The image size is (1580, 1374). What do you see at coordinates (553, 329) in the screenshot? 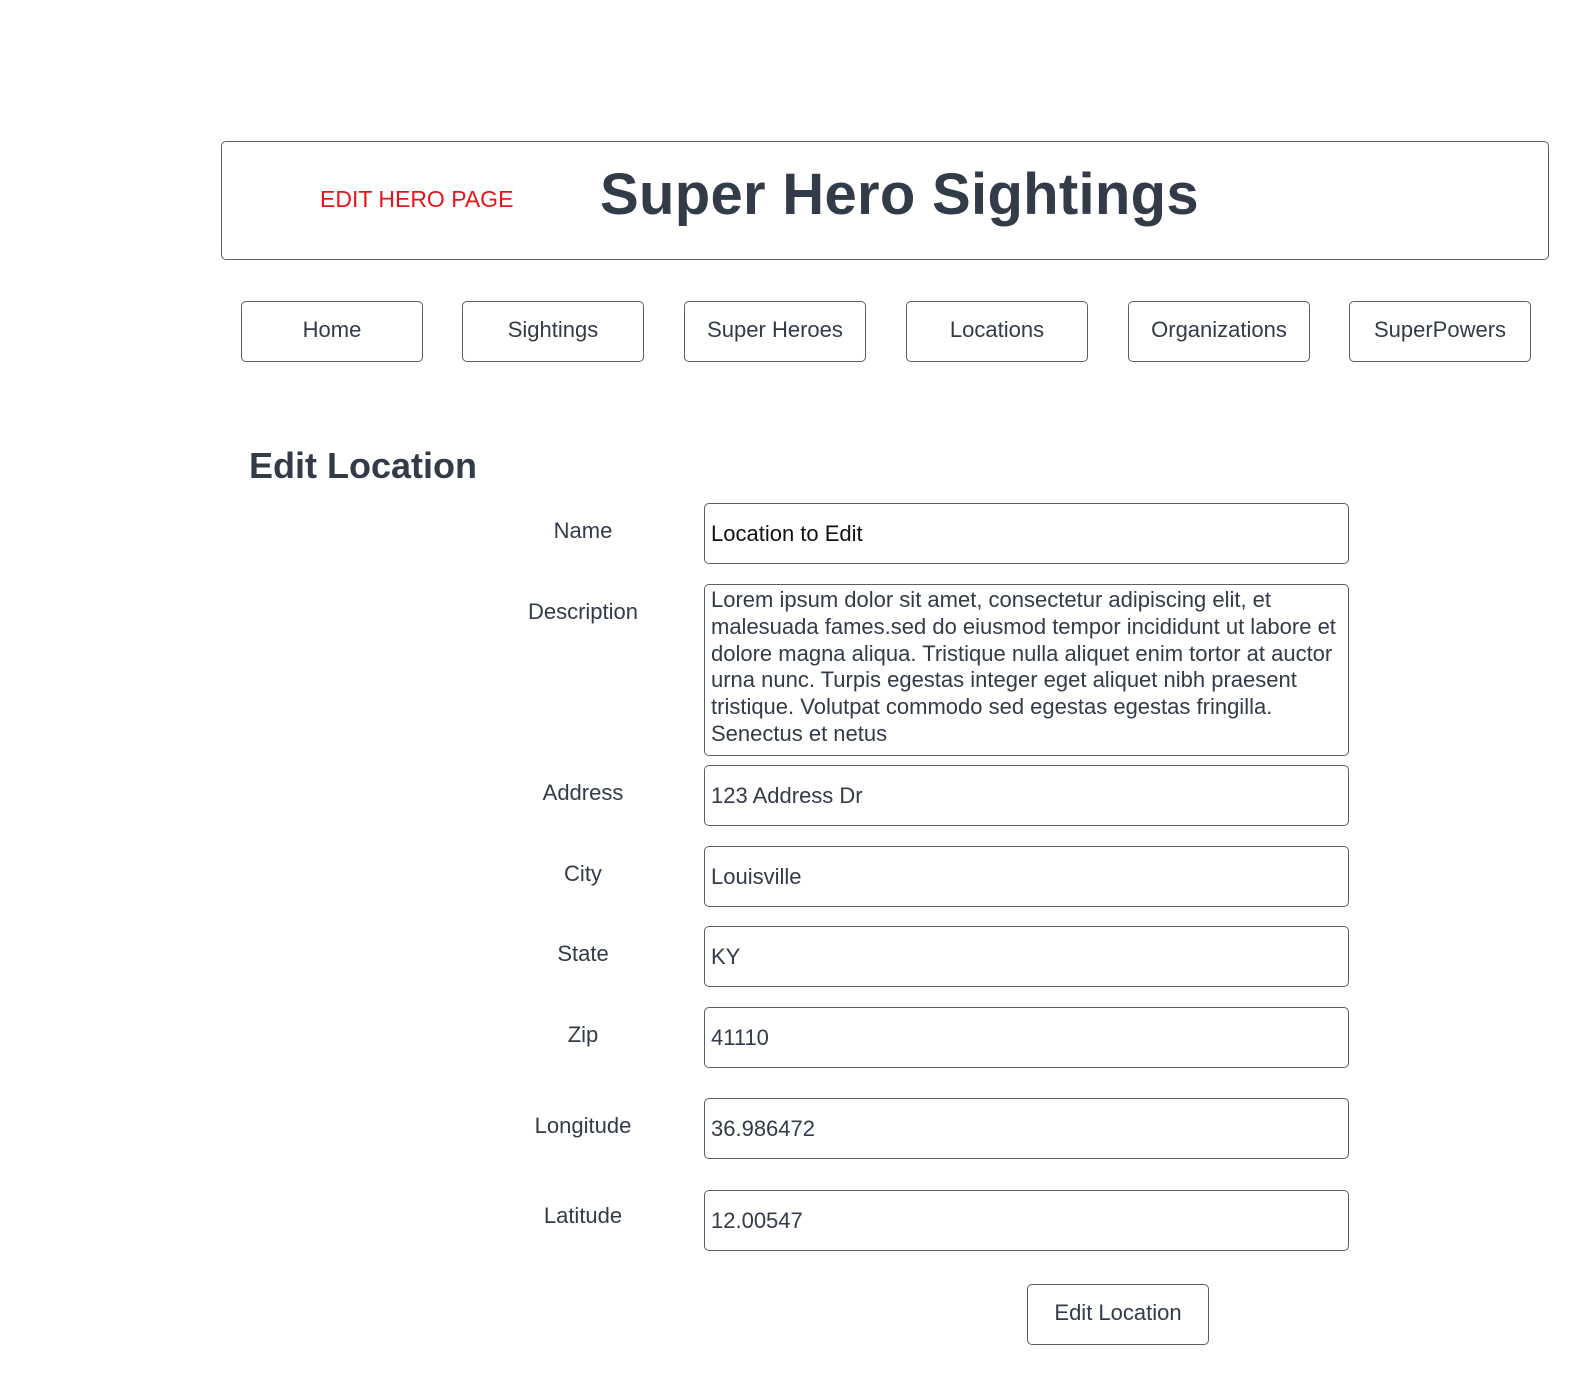
I see `nav-sightings-label: Sightings` at bounding box center [553, 329].